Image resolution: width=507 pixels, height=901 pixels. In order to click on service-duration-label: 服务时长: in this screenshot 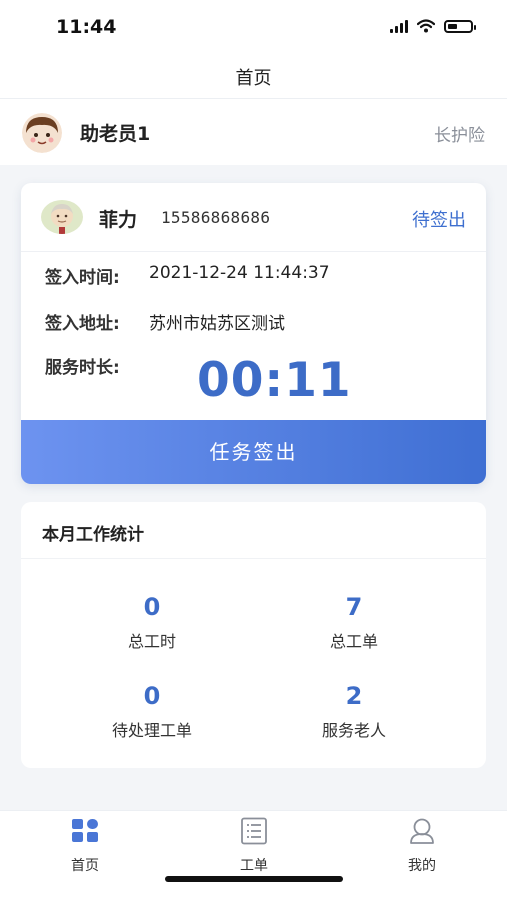, I will do `click(82, 368)`.